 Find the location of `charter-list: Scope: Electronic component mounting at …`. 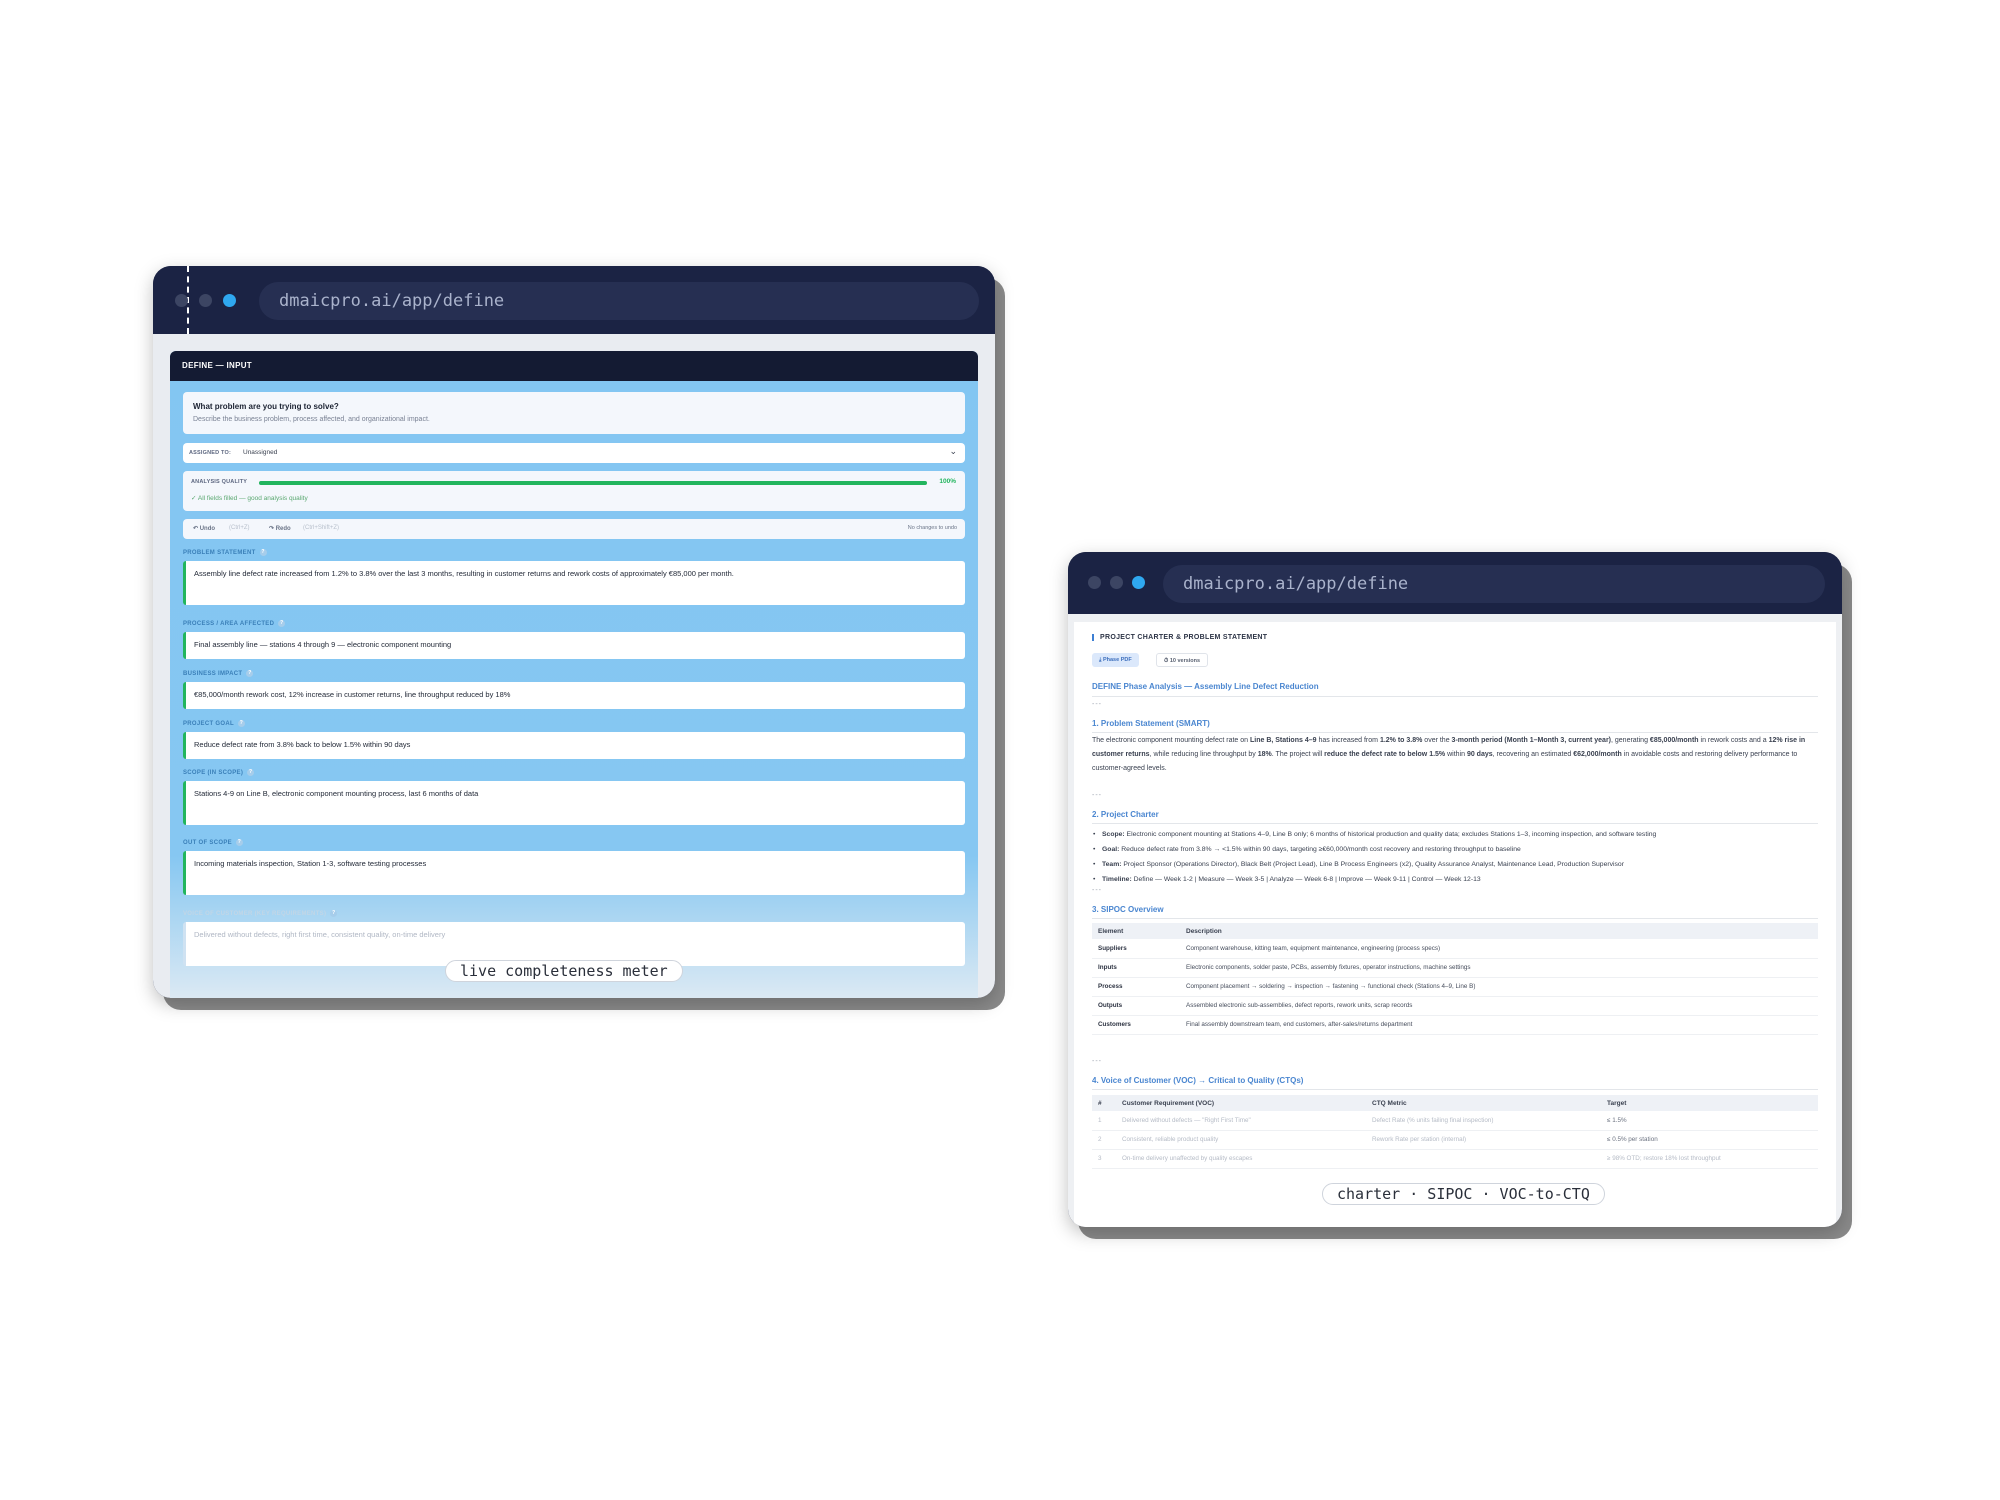

charter-list: Scope: Electronic component mounting at … is located at coordinates (1455, 857).